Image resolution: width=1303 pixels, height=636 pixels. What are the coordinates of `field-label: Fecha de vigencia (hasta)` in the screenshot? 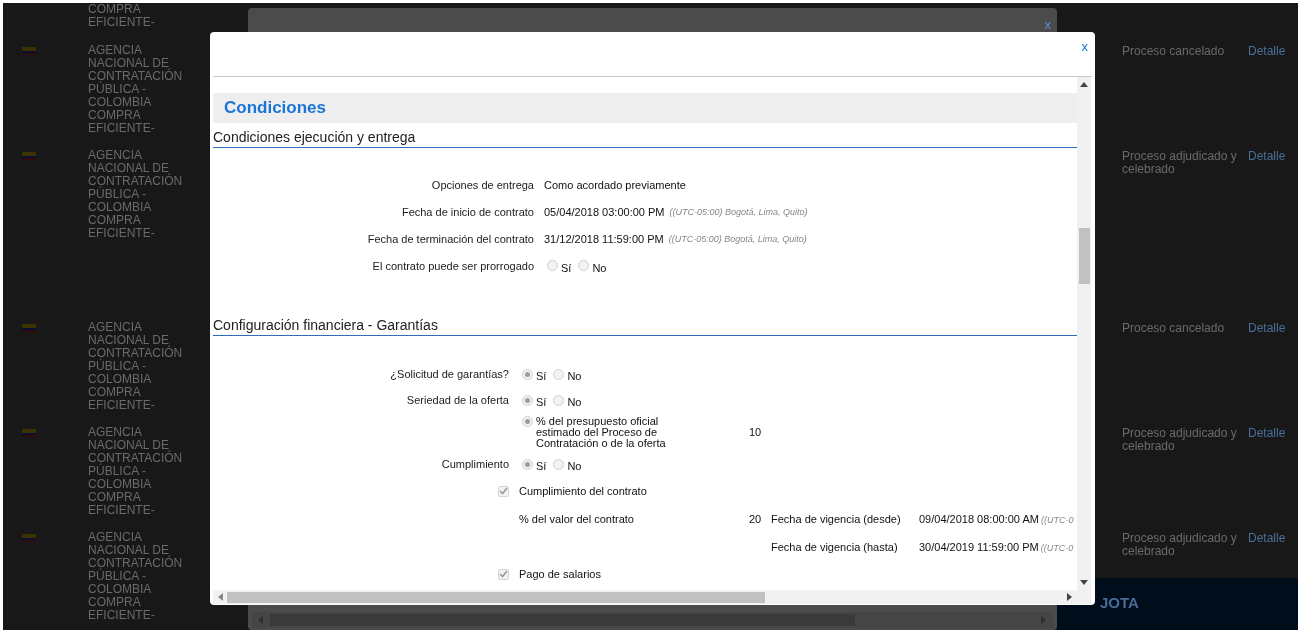 It's located at (835, 546).